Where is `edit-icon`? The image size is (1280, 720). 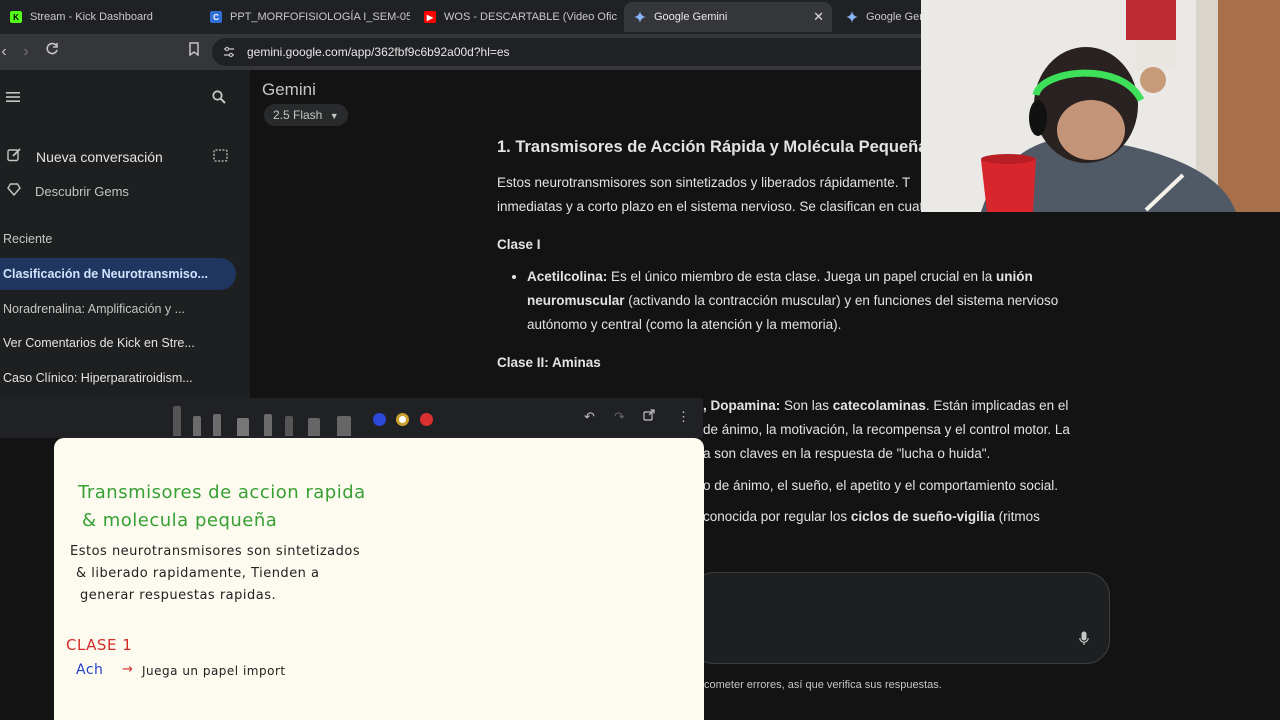
edit-icon is located at coordinates (14, 157).